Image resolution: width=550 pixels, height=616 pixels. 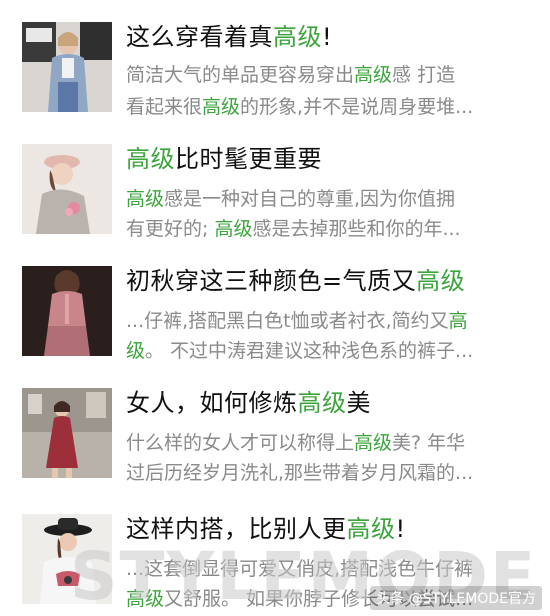 I want to click on article-desc-line: 什么样的女人才可以称得上高级美? 年华, so click(x=328, y=443).